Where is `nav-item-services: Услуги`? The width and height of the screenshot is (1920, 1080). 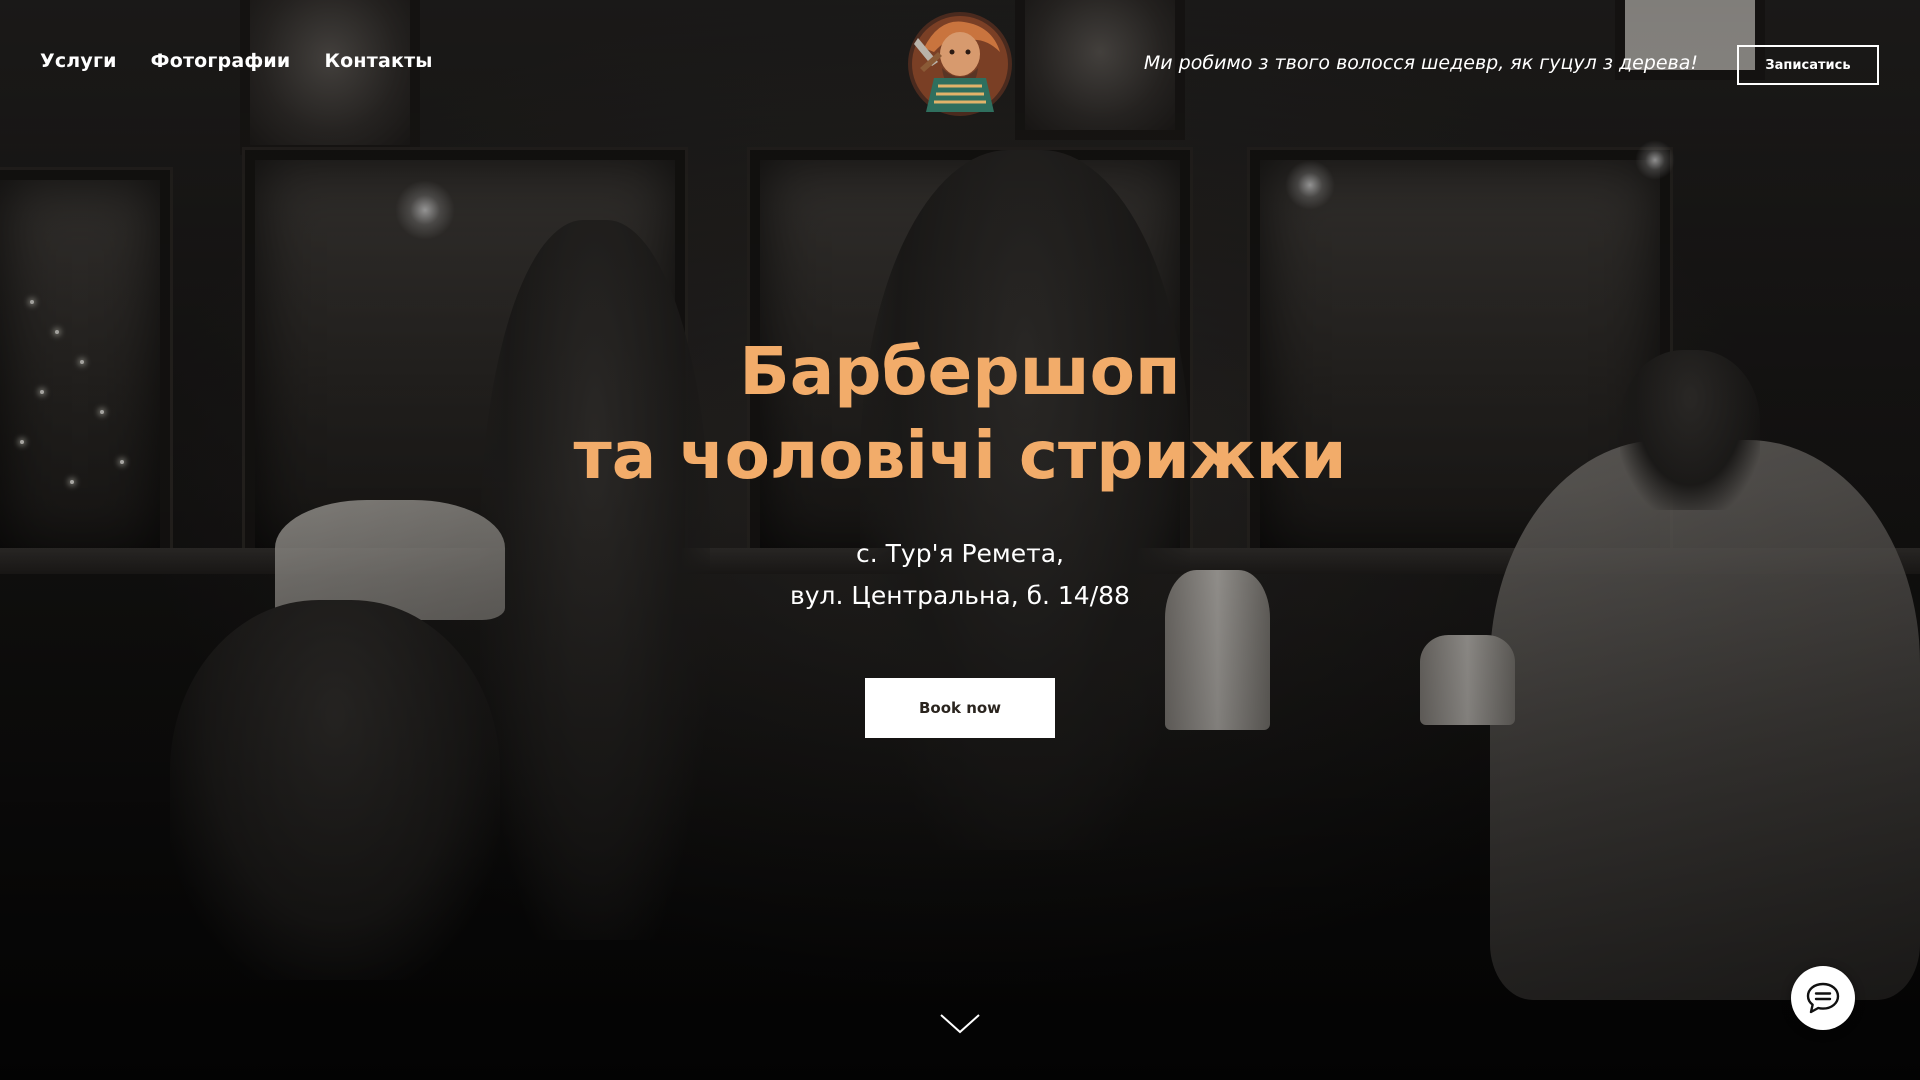 nav-item-services: Услуги is located at coordinates (78, 61).